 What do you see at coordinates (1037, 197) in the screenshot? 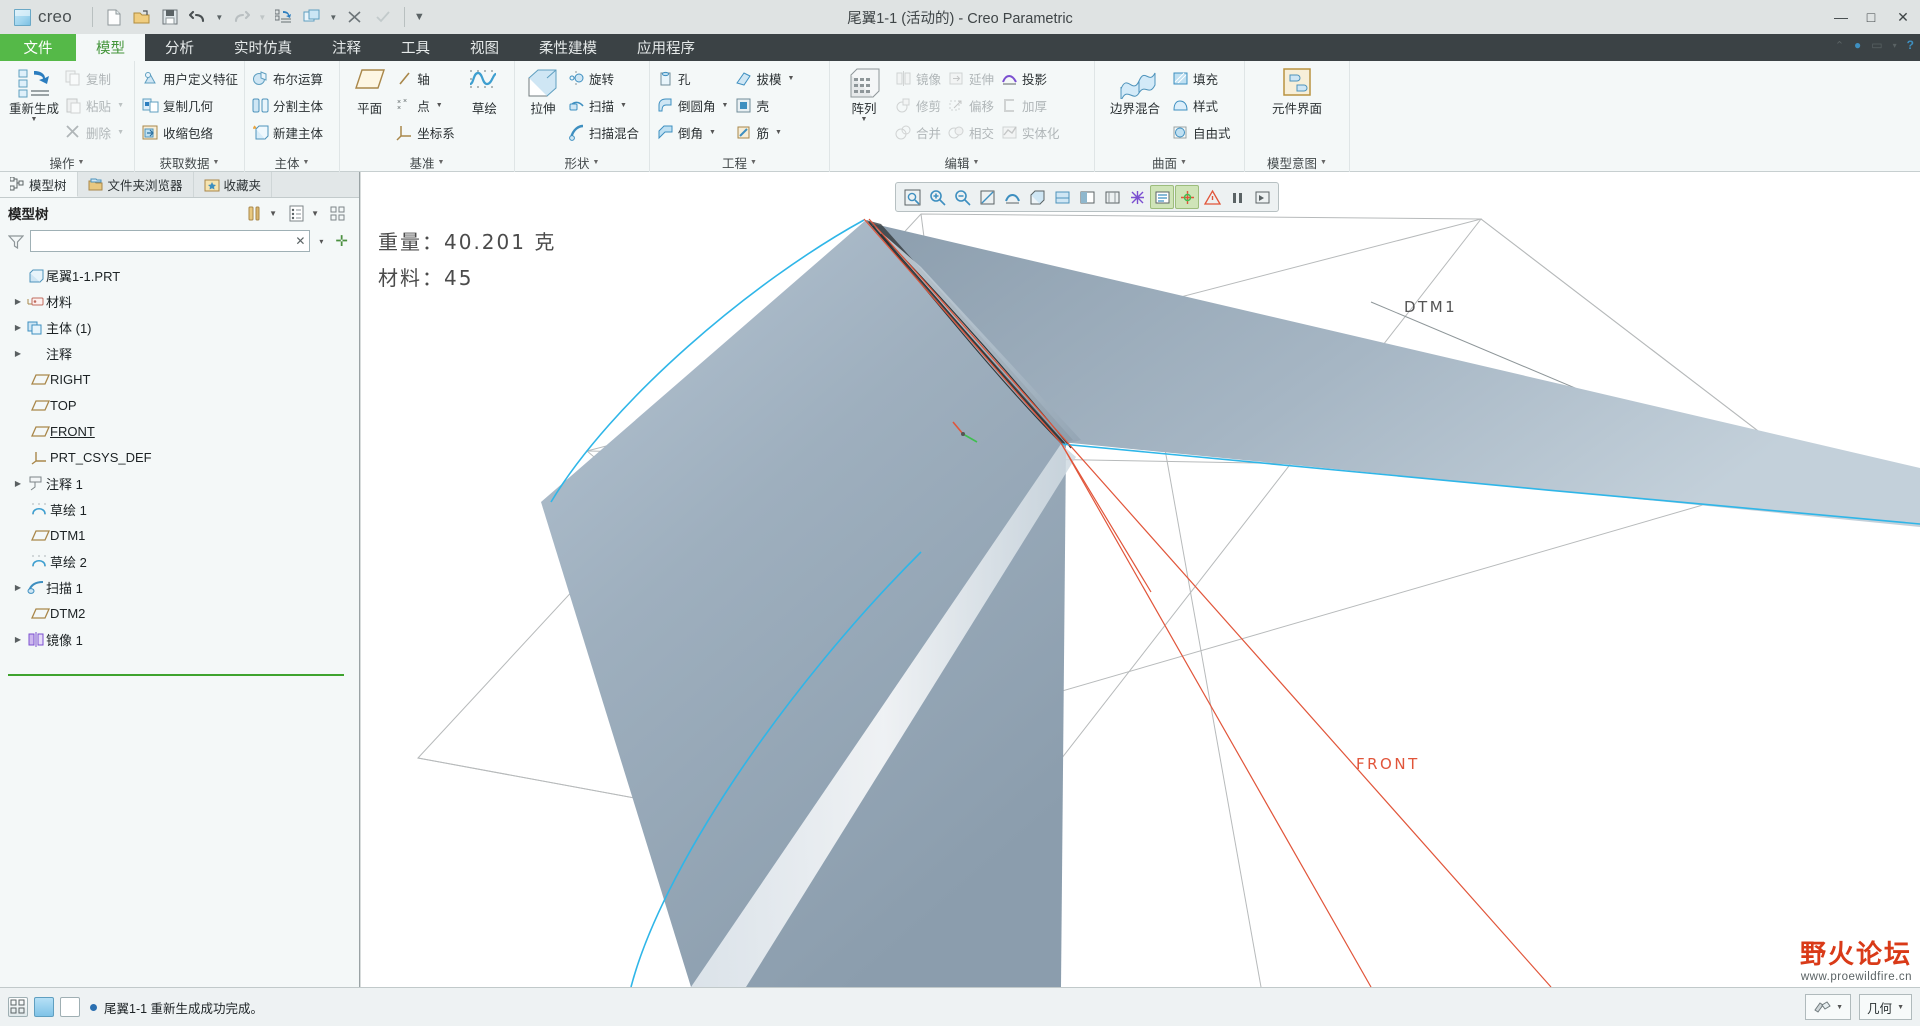
I see `view-manager-icon` at bounding box center [1037, 197].